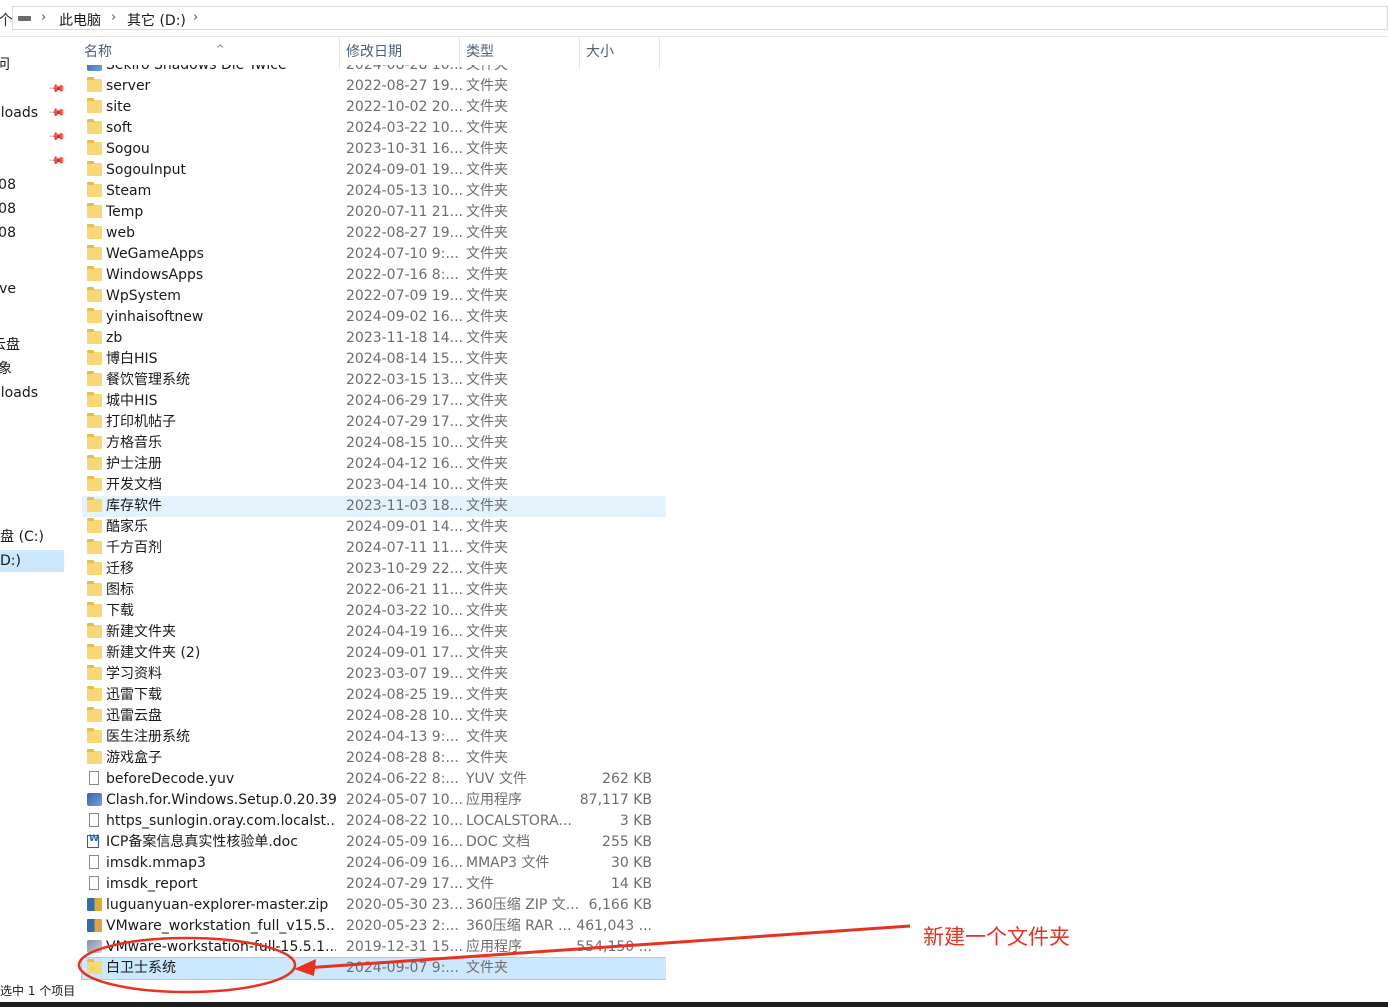 Image resolution: width=1388 pixels, height=1007 pixels. Describe the element at coordinates (187, 965) in the screenshot. I see `annotation-circle` at that location.